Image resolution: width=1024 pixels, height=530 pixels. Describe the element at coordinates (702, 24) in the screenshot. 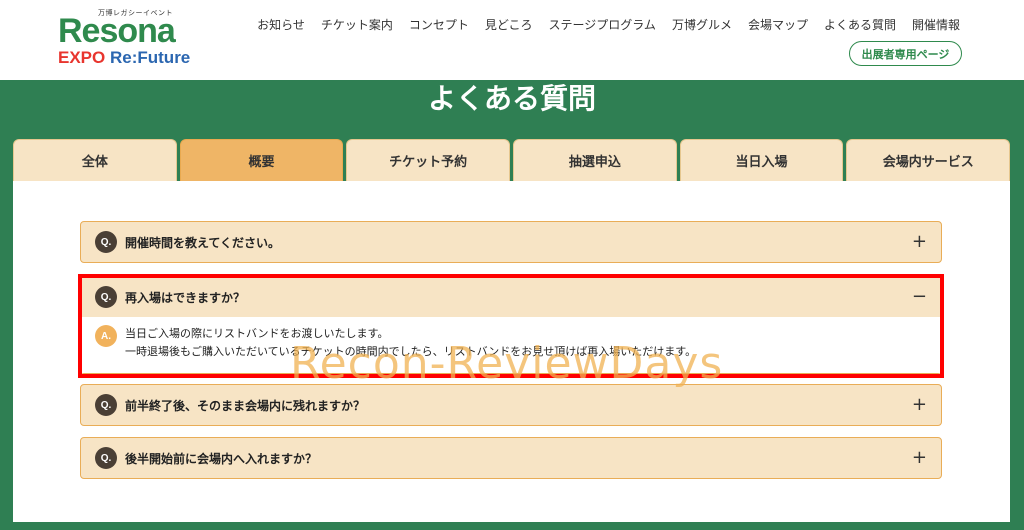

I see `nav-gourmet: 万博グルメ` at that location.